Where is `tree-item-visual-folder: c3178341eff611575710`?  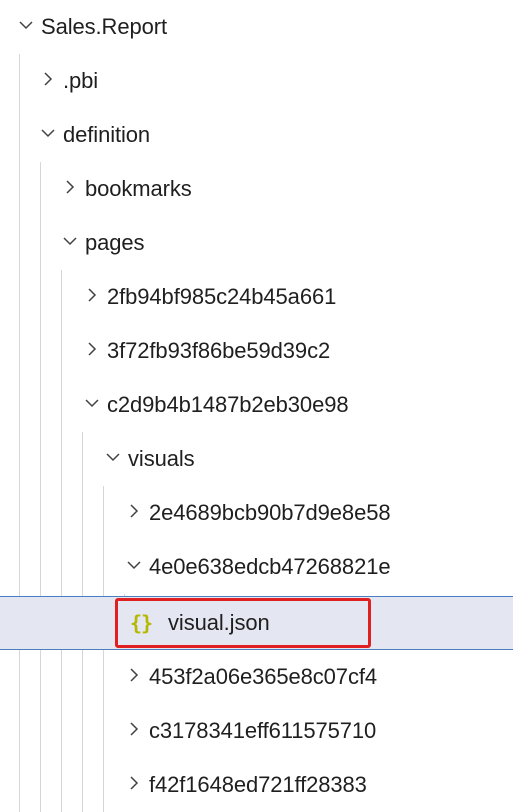
tree-item-visual-folder: c3178341eff611575710 is located at coordinates (256, 731).